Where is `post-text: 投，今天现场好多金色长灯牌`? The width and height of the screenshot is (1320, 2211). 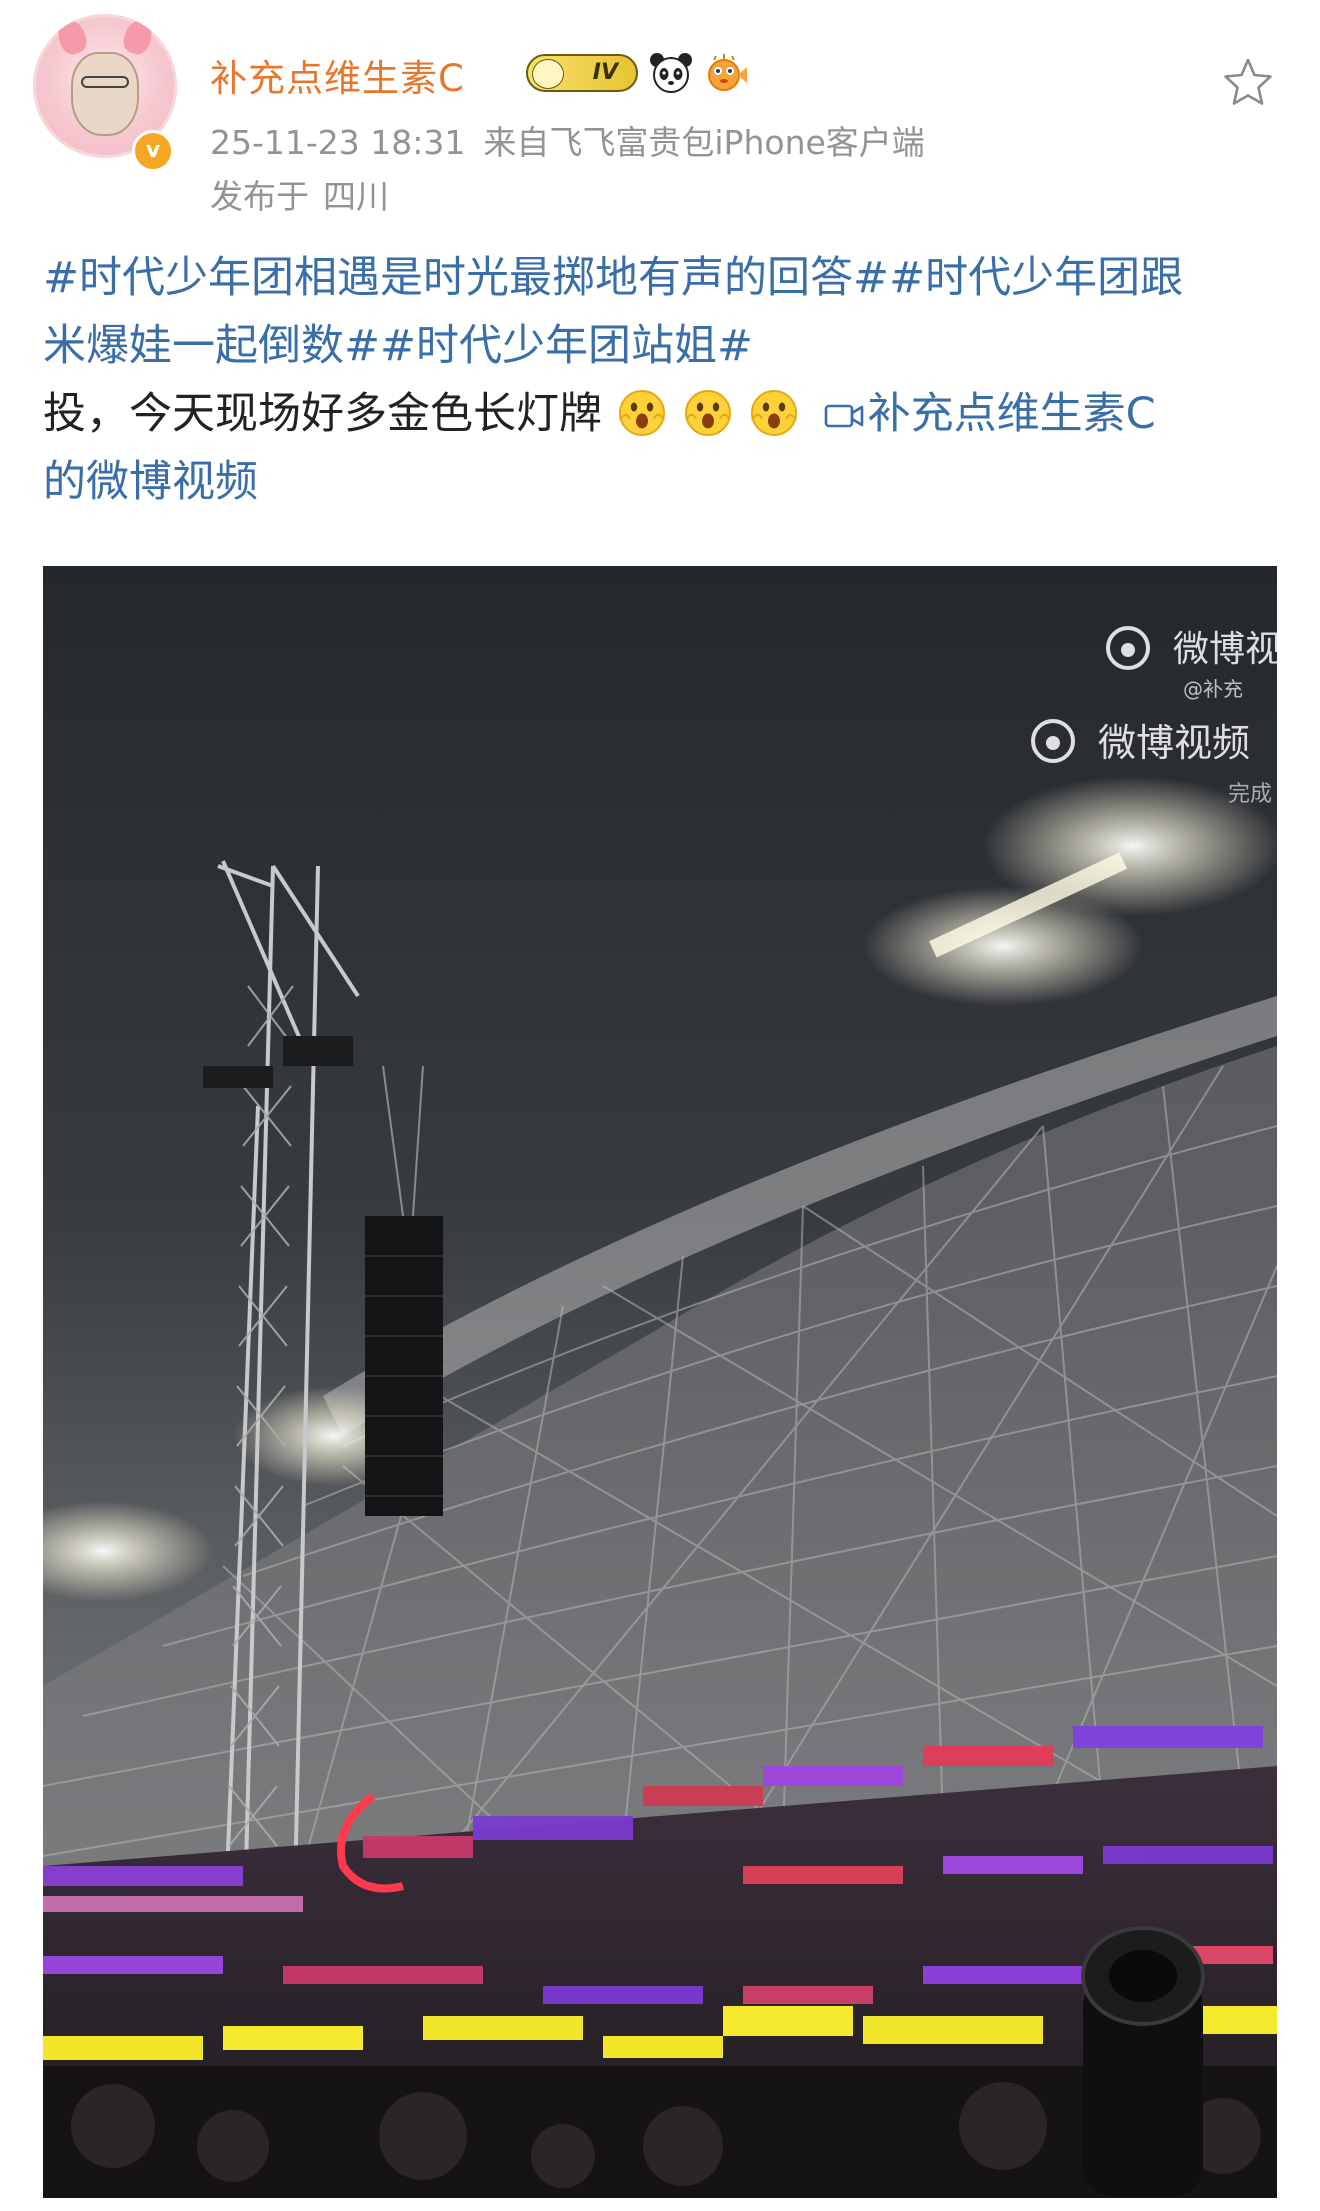
post-text: 投，今天现场好多金色长灯牌 is located at coordinates (322, 414).